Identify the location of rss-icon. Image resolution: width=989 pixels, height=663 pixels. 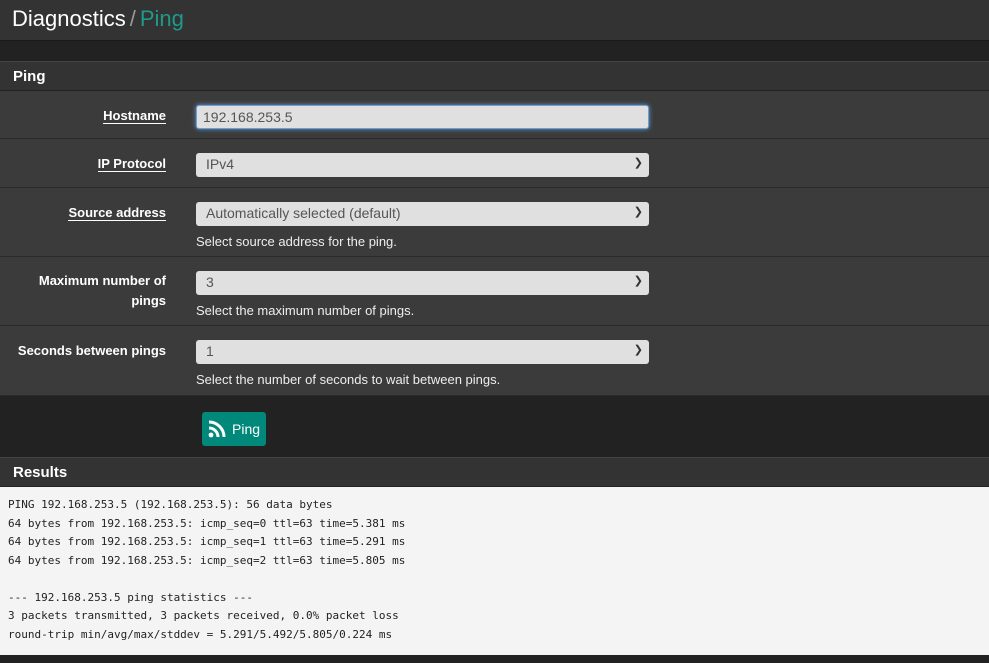
(217, 429).